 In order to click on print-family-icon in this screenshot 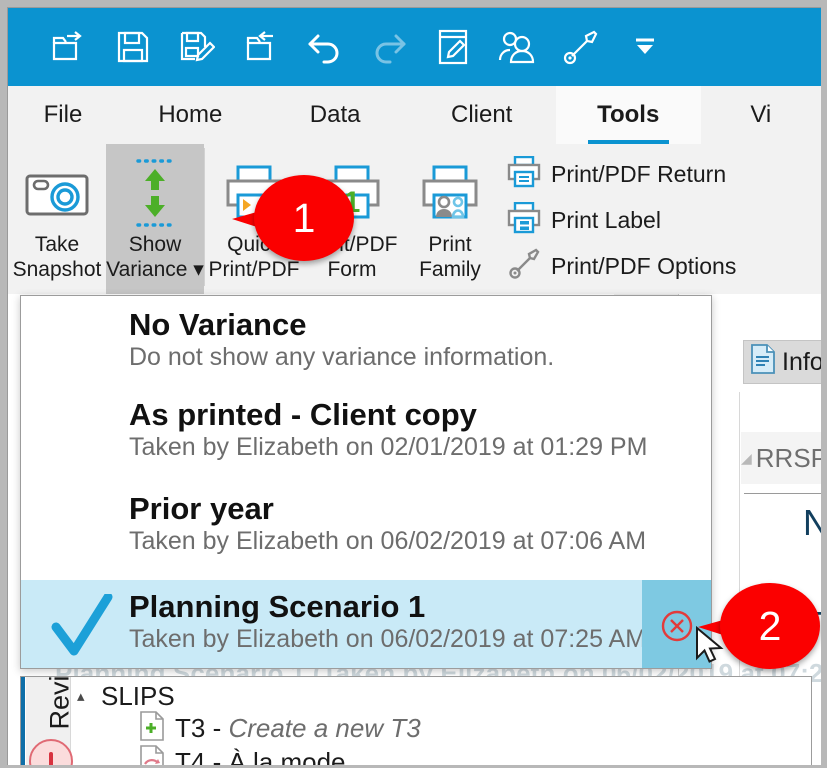, I will do `click(450, 193)`.